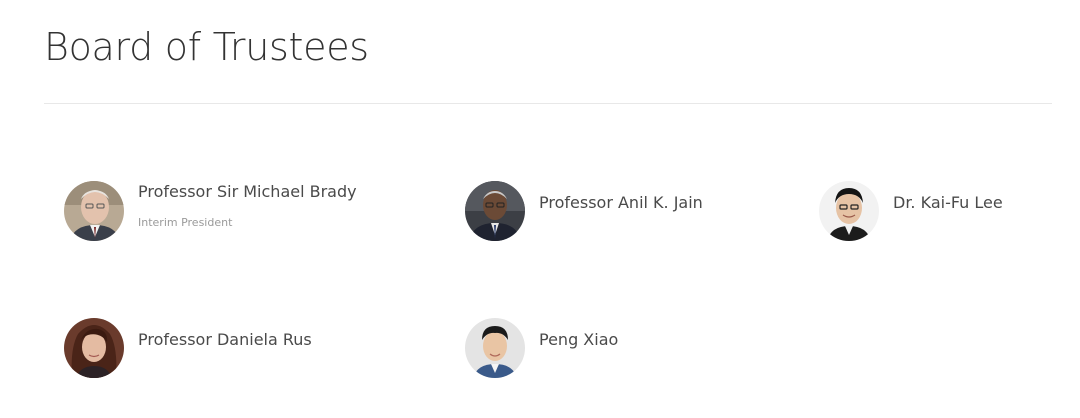 The image size is (1080, 418). Describe the element at coordinates (548, 103) in the screenshot. I see `title-divider` at that location.